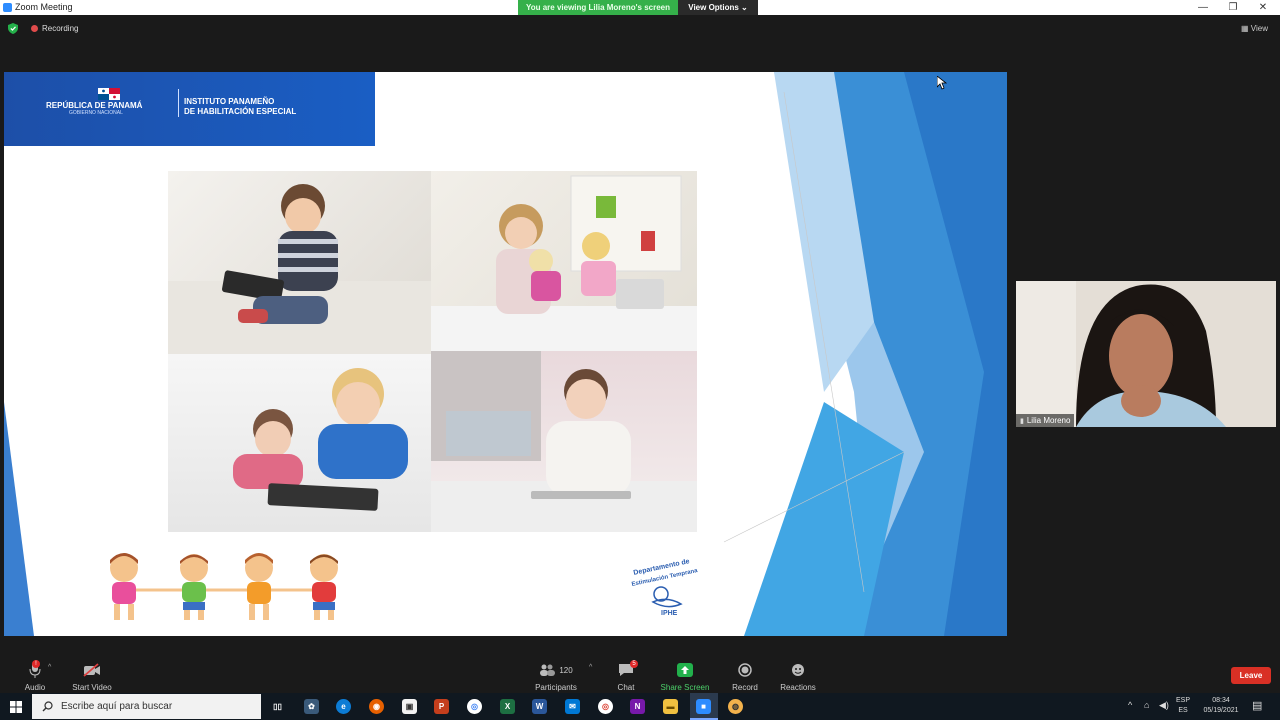 The width and height of the screenshot is (1280, 720). Describe the element at coordinates (311, 706) in the screenshot. I see `app-icon-generic: ✿` at that location.